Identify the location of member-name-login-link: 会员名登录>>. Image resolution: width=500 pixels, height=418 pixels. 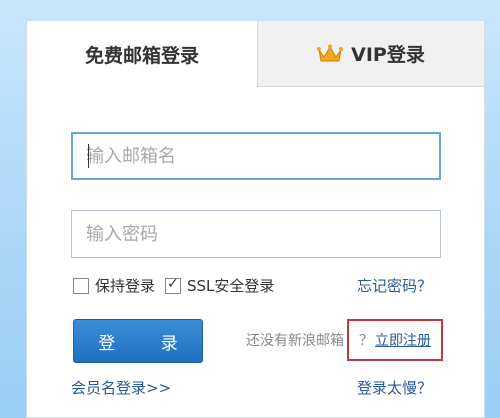
(121, 387).